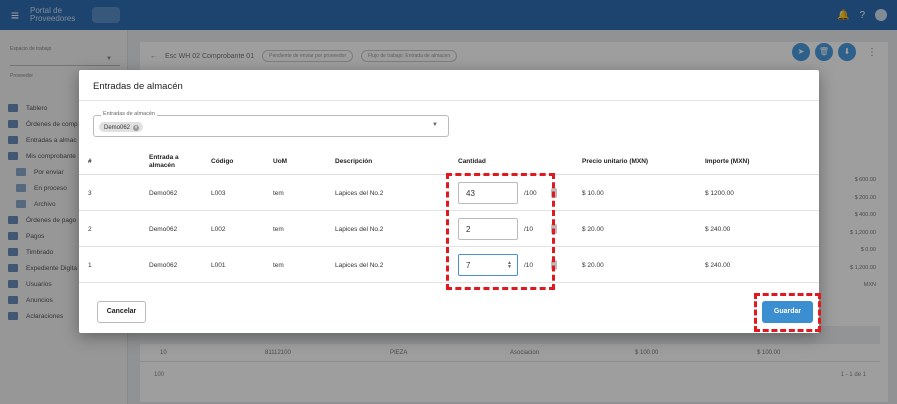 This screenshot has height=404, width=897. What do you see at coordinates (271, 124) in the screenshot?
I see `warehouse-entries-select: Entradas de almacén Demo062 × ▼` at bounding box center [271, 124].